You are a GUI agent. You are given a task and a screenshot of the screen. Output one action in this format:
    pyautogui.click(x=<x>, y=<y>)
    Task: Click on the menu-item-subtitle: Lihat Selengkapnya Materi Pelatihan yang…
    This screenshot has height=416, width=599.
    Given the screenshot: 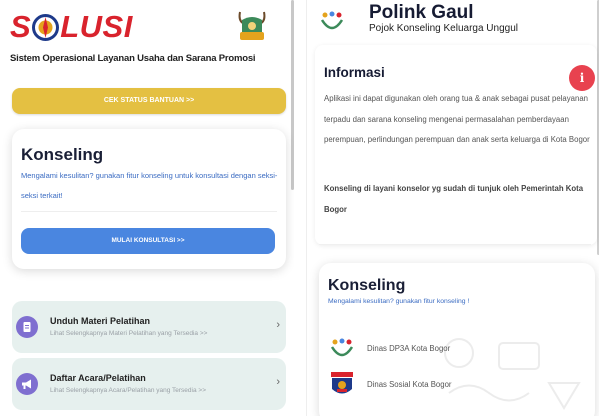 What is the action you would take?
    pyautogui.click(x=129, y=333)
    